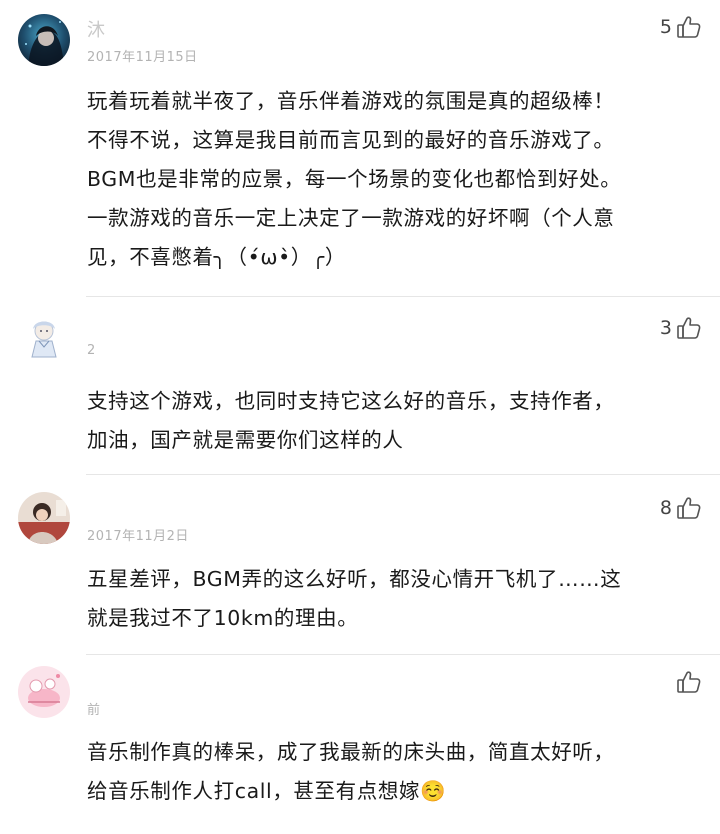 The image size is (720, 834). Describe the element at coordinates (351, 140) in the screenshot. I see `comment-line: 不得不说，这算是我目前而言见到的最好的音乐游戏了。` at that location.